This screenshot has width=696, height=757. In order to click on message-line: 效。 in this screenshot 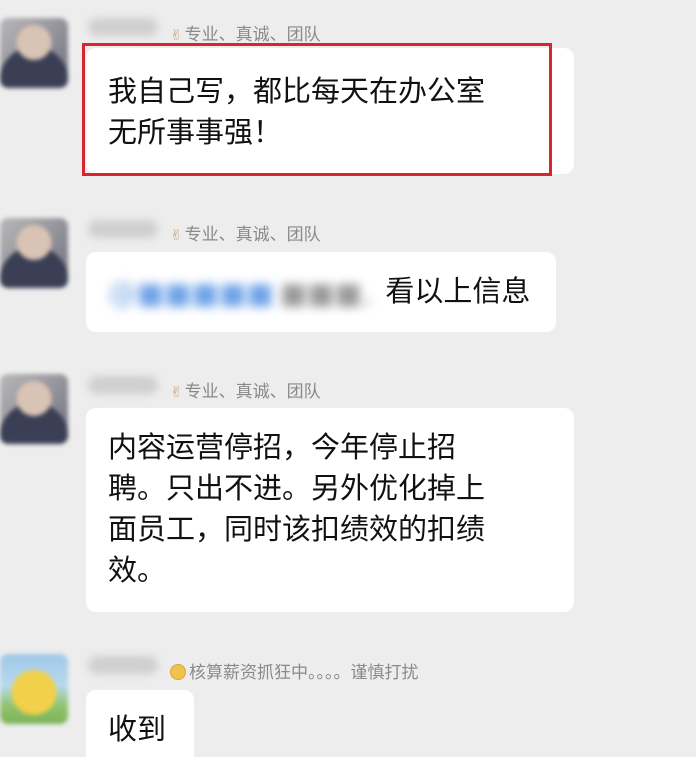, I will do `click(137, 570)`.